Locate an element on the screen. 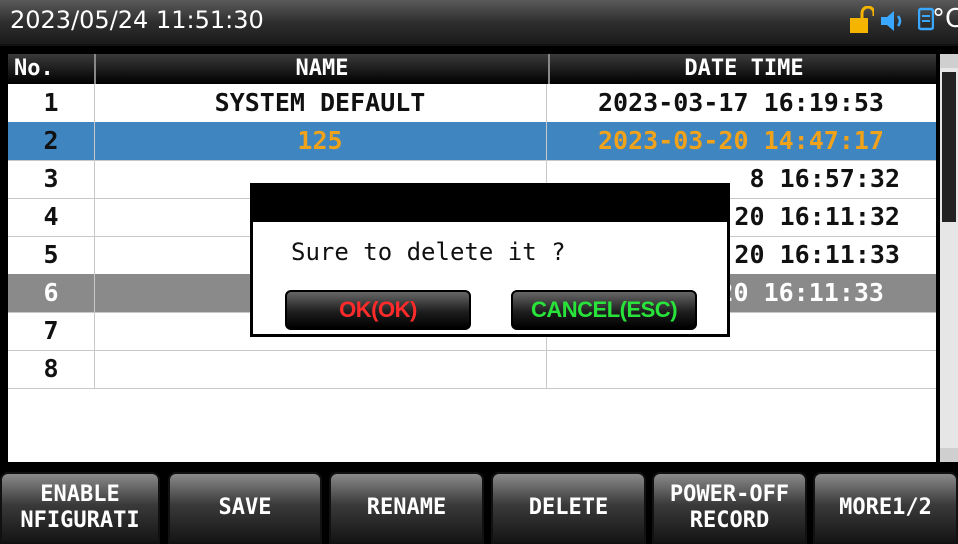  table-row: 1 SYSTEM DEFAULT 2023-03-17 16:19:53 is located at coordinates (472, 103).